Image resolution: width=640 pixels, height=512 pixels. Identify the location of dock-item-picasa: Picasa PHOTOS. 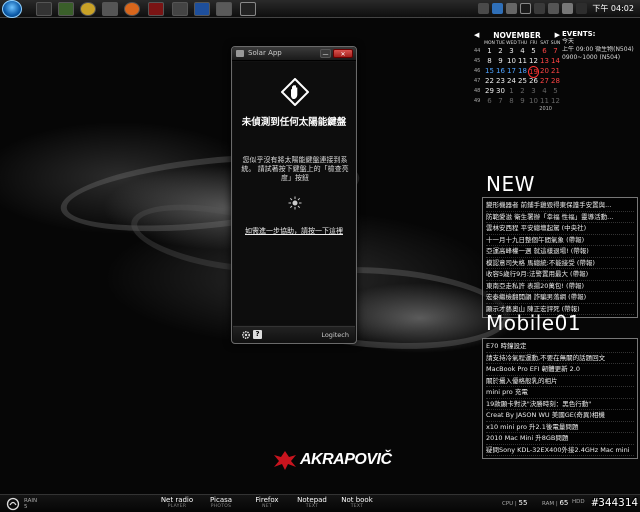
(221, 503).